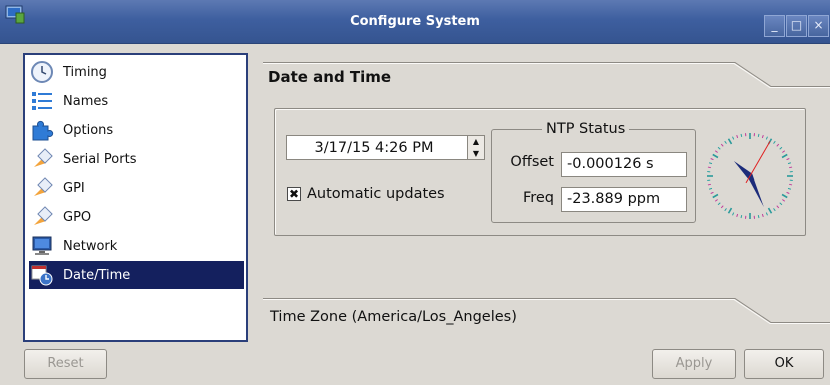  What do you see at coordinates (90, 246) in the screenshot?
I see `nav-item-label: Network` at bounding box center [90, 246].